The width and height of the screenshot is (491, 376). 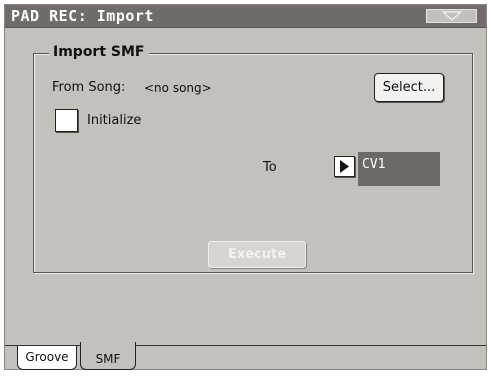 What do you see at coordinates (245, 345) in the screenshot?
I see `tab-divider` at bounding box center [245, 345].